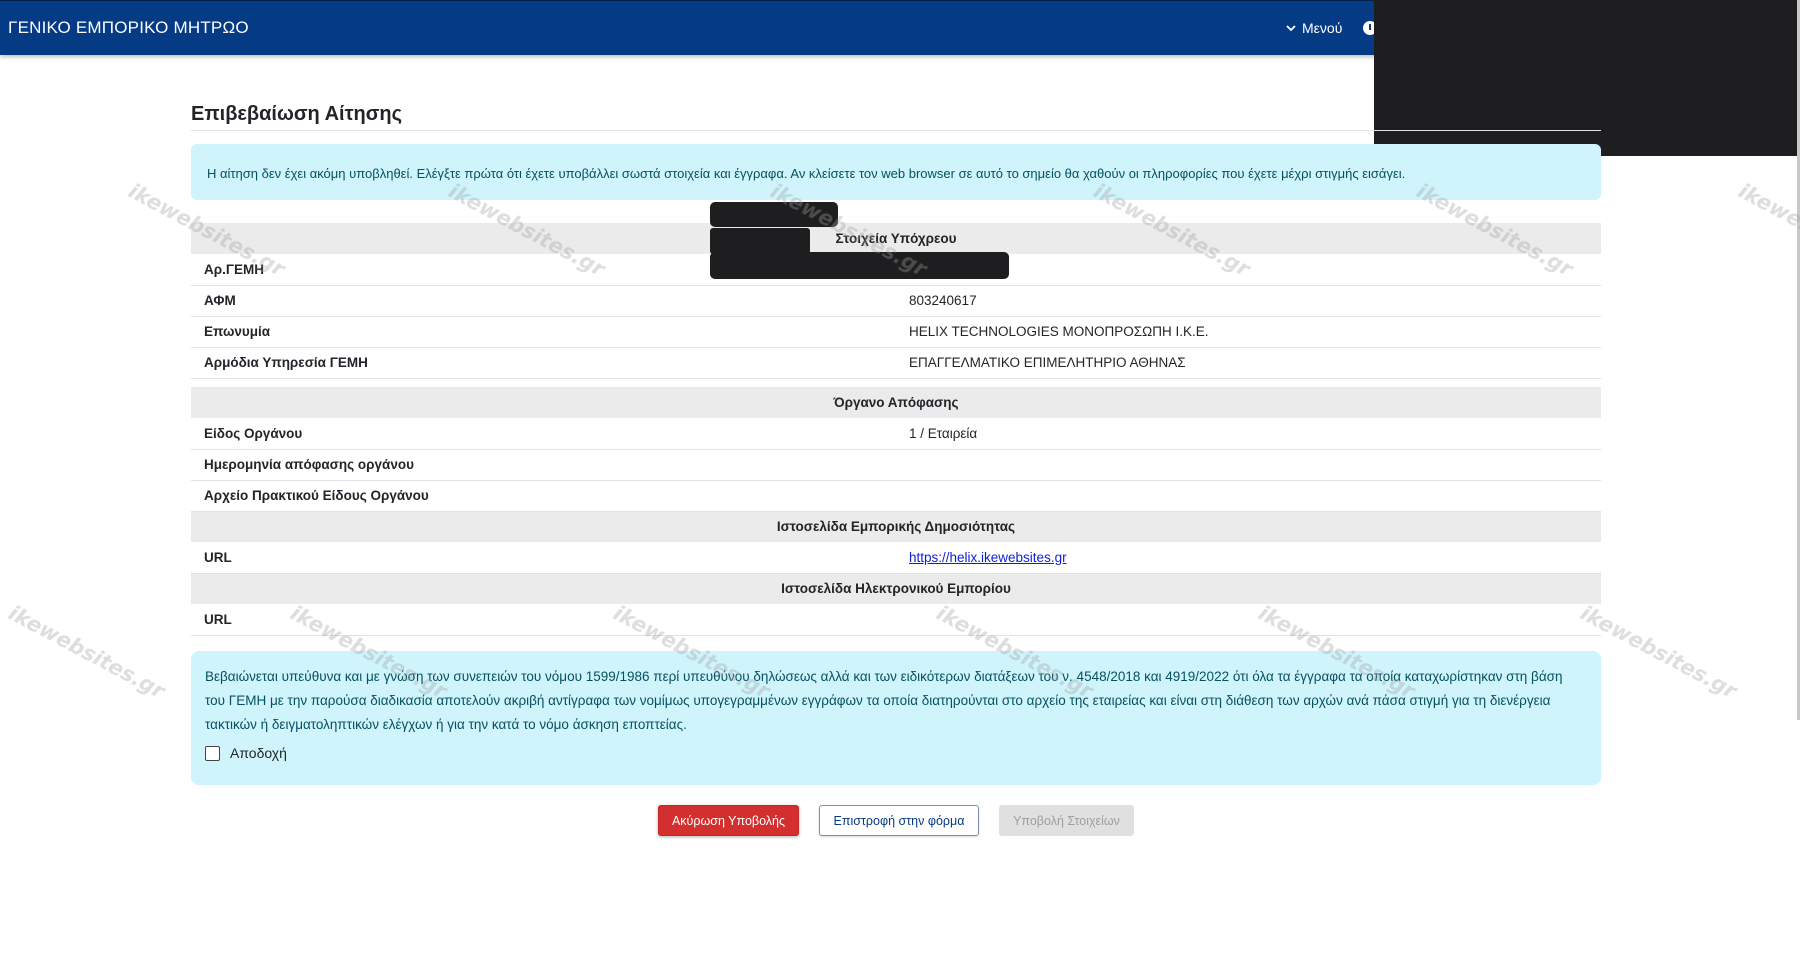 The image size is (1800, 961). Describe the element at coordinates (543, 332) in the screenshot. I see `row-label: Επωνυμία` at that location.